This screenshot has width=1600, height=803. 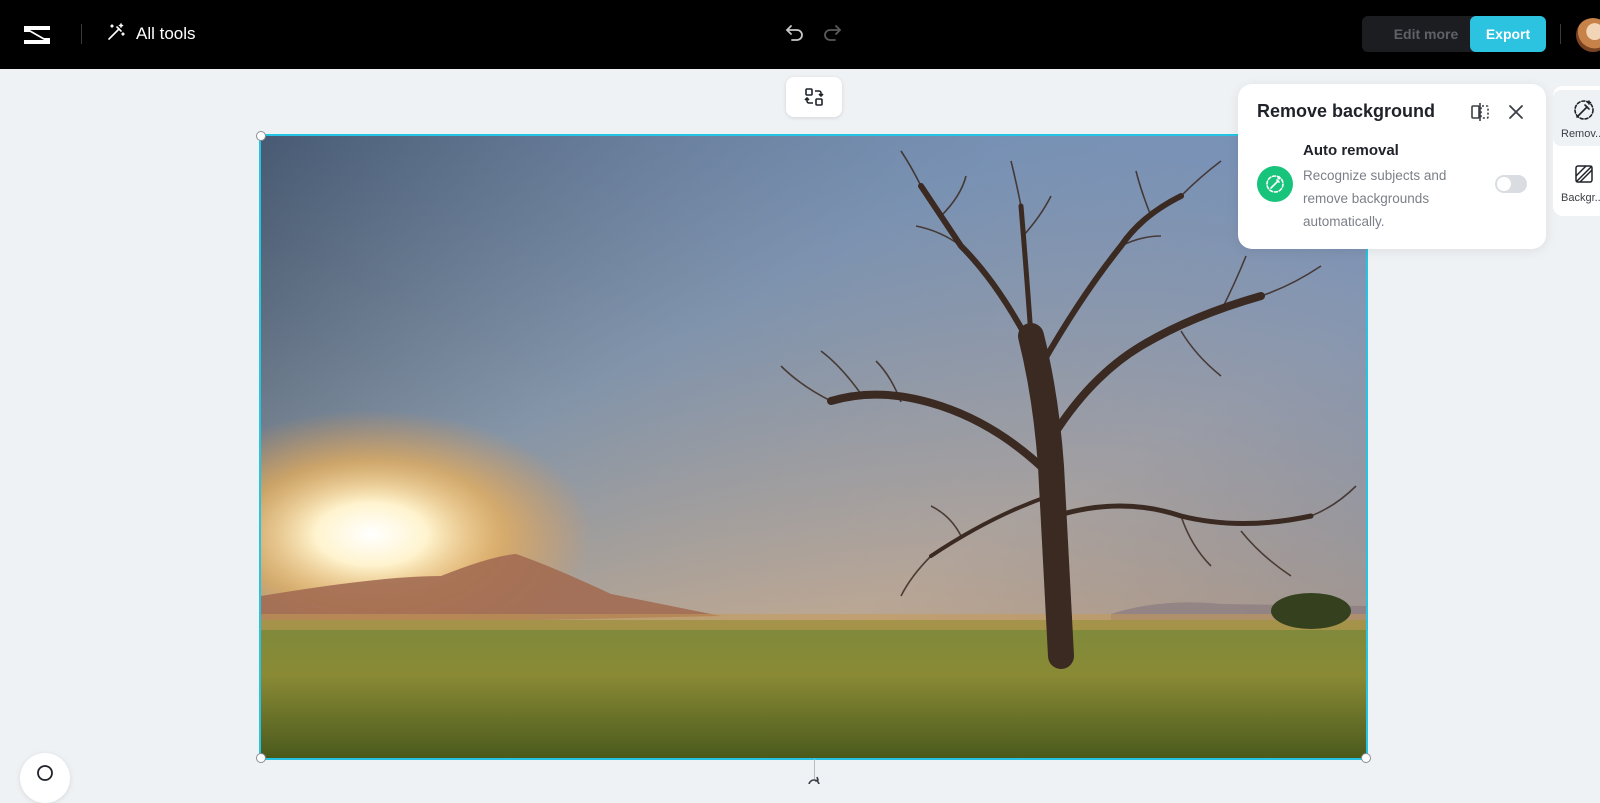 I want to click on resize-handle-bottom-left, so click(x=261, y=758).